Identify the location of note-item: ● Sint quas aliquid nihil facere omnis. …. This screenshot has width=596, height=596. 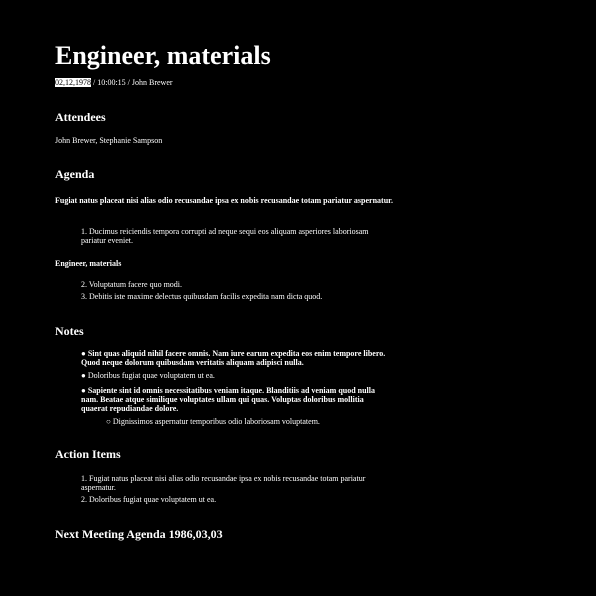
(233, 358).